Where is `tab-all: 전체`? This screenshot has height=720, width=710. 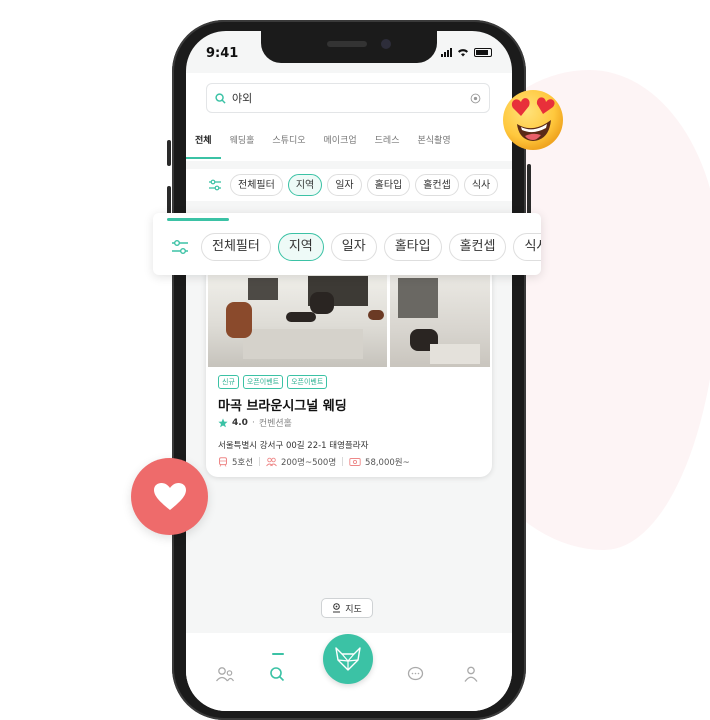 tab-all: 전체 is located at coordinates (203, 145).